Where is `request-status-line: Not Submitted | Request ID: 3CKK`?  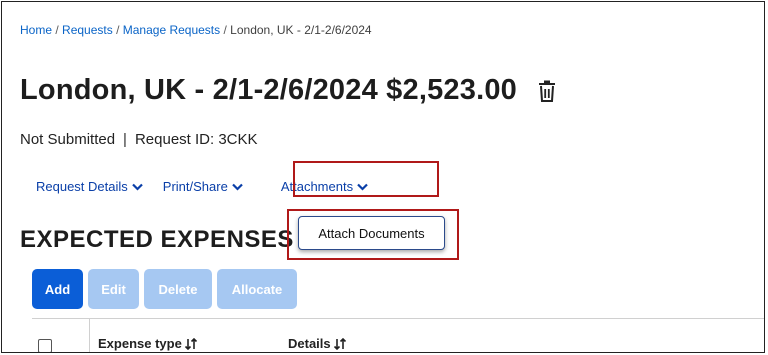 request-status-line: Not Submitted | Request ID: 3CKK is located at coordinates (139, 139).